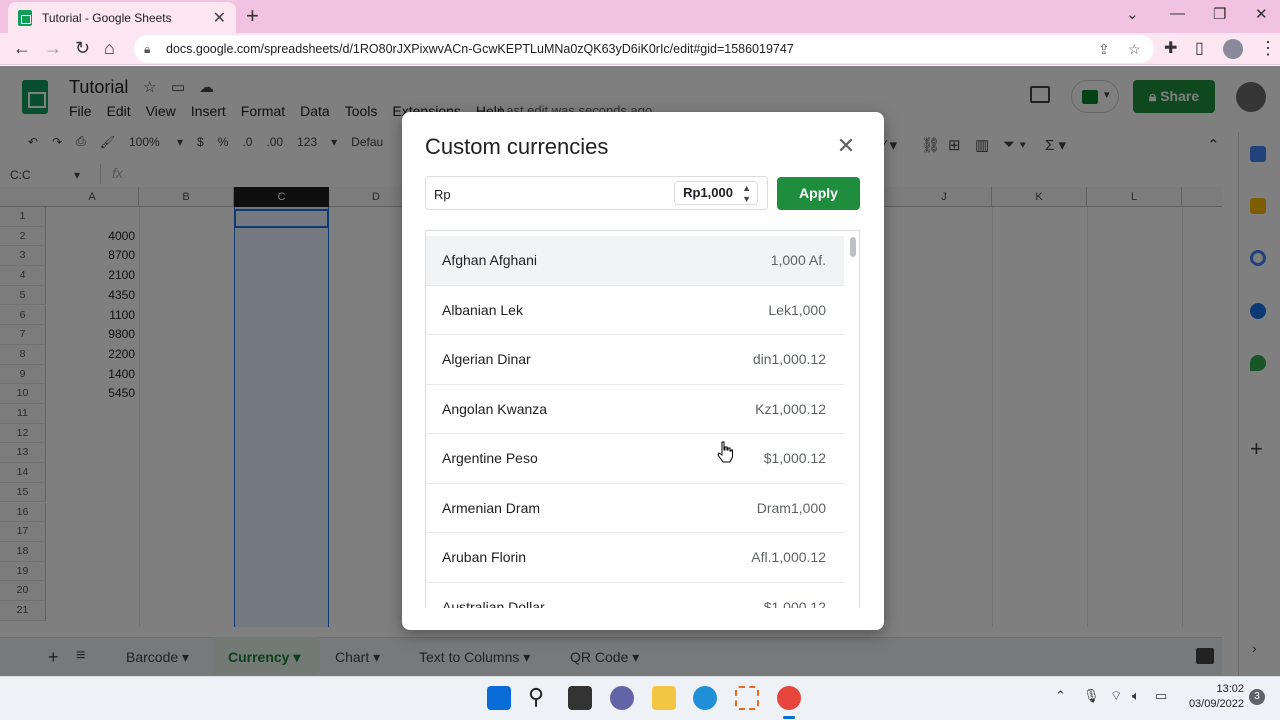 This screenshot has height=720, width=1280. Describe the element at coordinates (1268, 48) in the screenshot. I see `browser-menu-icon: ⋮` at that location.